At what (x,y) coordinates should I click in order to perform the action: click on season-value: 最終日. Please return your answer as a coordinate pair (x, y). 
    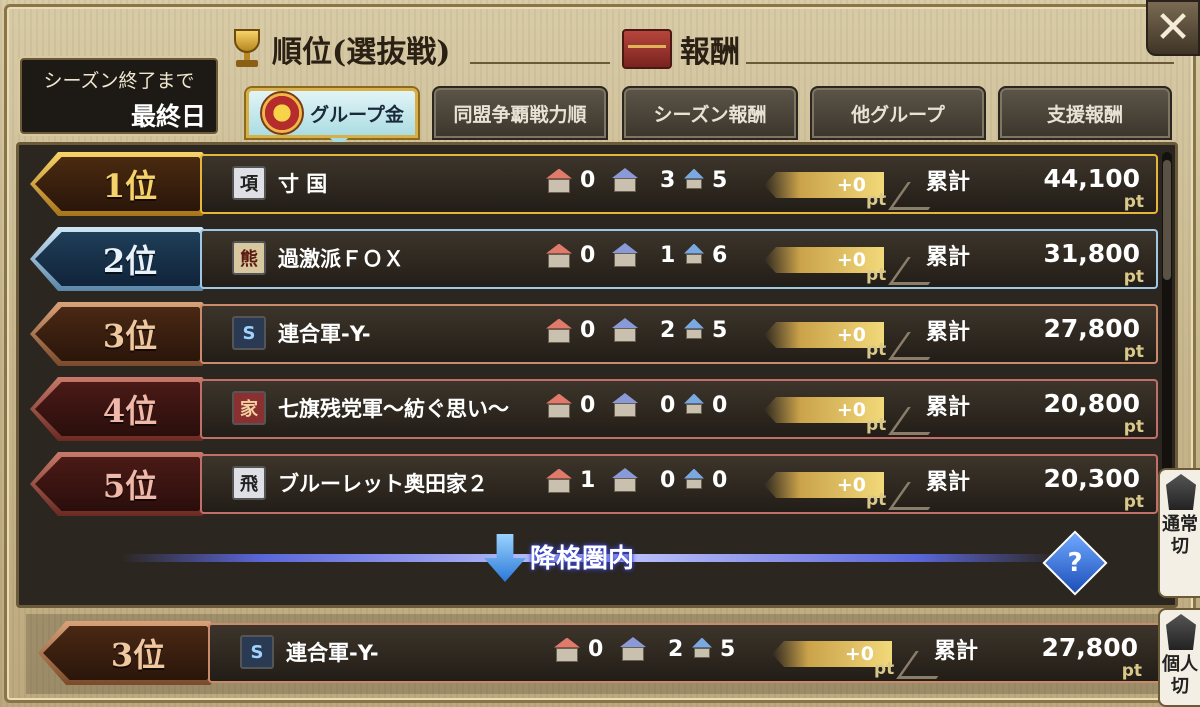
    Looking at the image, I should click on (168, 116).